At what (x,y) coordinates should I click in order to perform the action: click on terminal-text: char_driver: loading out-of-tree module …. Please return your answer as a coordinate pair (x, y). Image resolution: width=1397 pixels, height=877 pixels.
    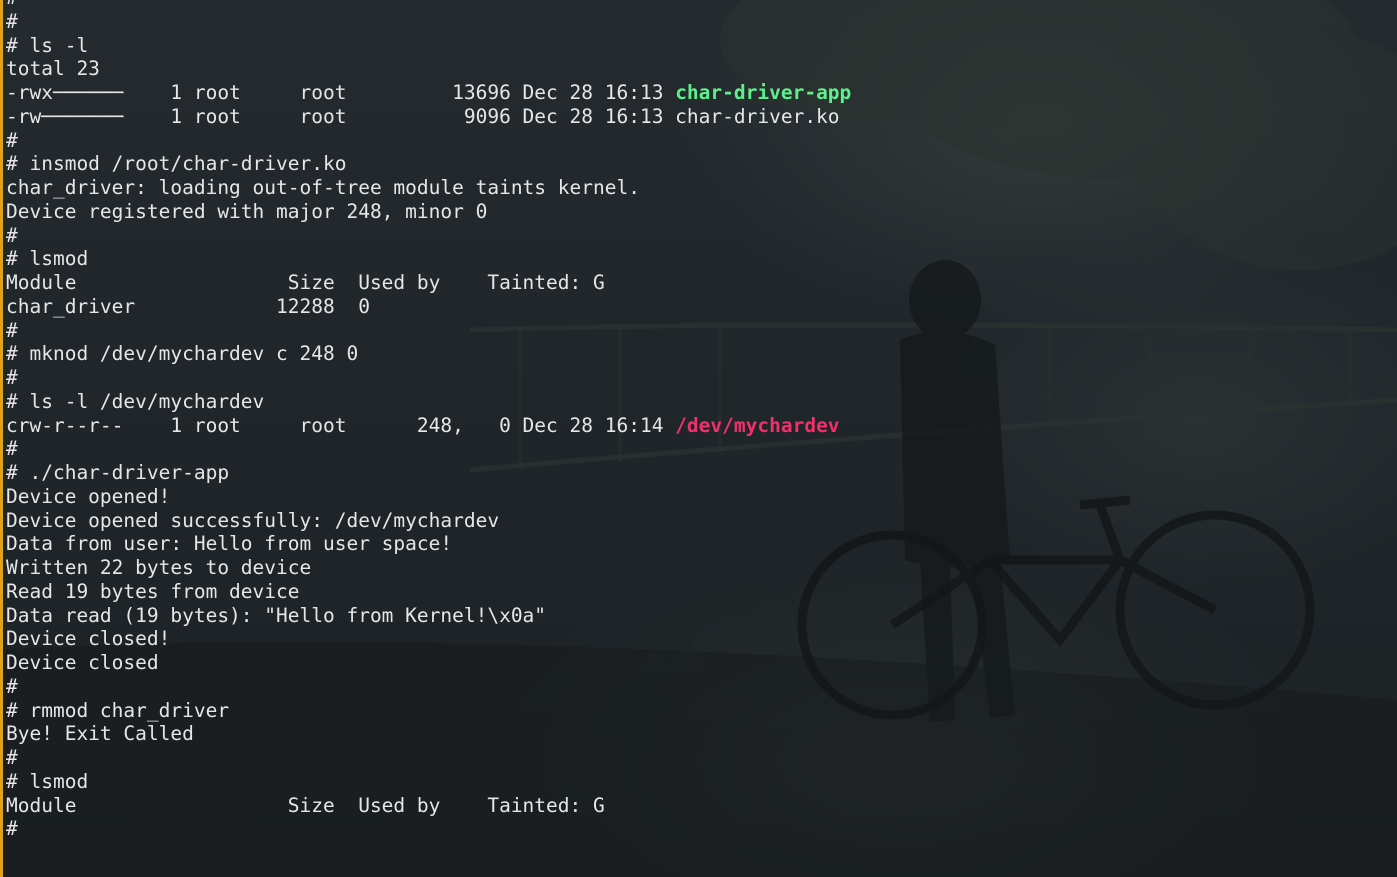
    Looking at the image, I should click on (323, 187).